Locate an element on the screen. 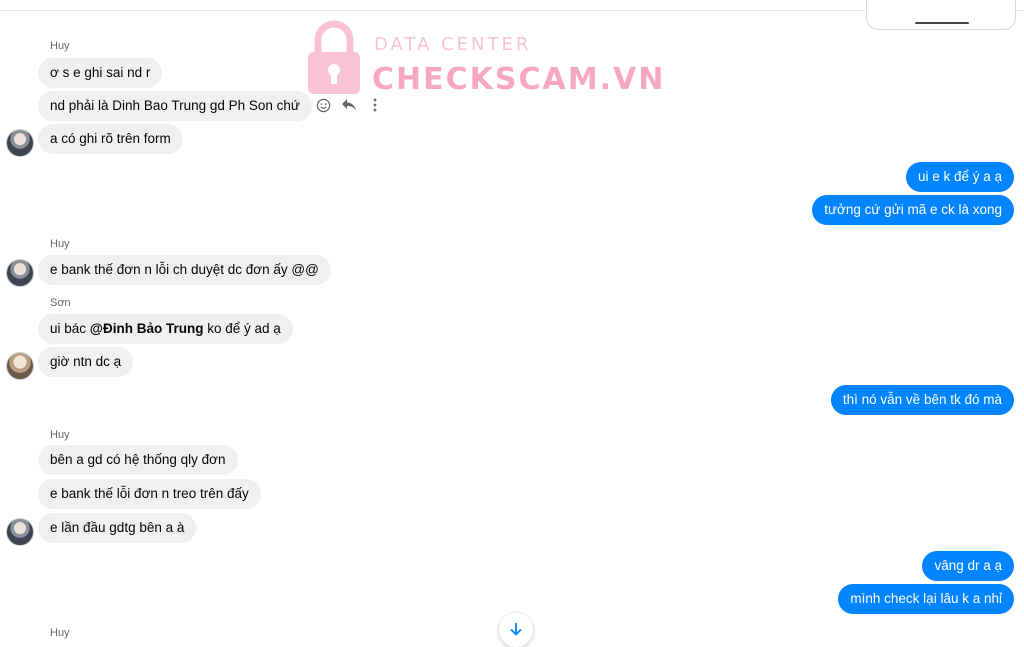 The width and height of the screenshot is (1024, 647). incoming-message: a có ghi rõ trên form is located at coordinates (110, 139).